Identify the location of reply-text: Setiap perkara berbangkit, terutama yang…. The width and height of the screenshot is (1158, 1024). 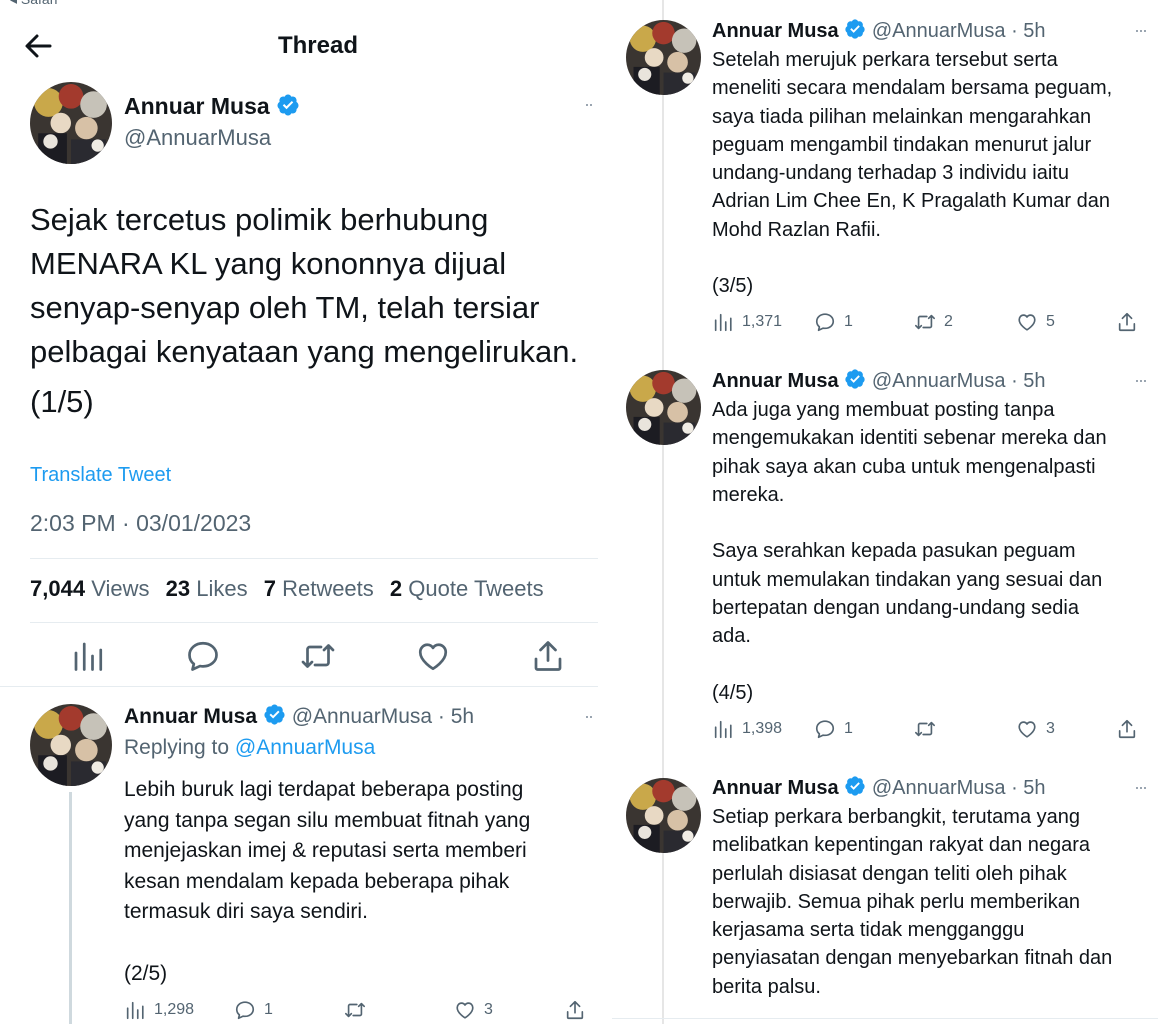
(912, 902).